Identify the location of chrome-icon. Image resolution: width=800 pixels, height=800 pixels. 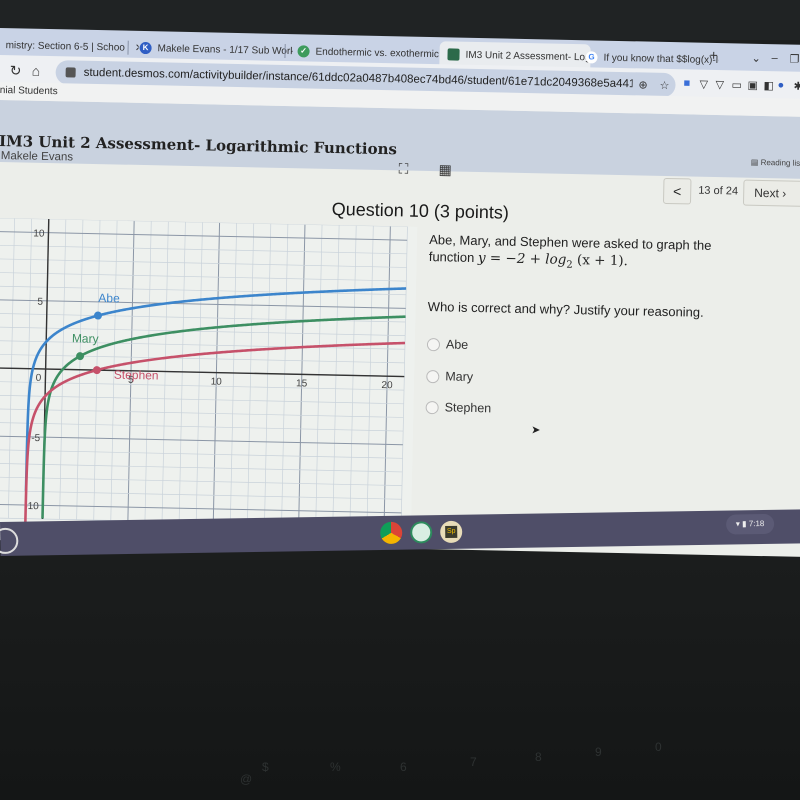
(391, 533).